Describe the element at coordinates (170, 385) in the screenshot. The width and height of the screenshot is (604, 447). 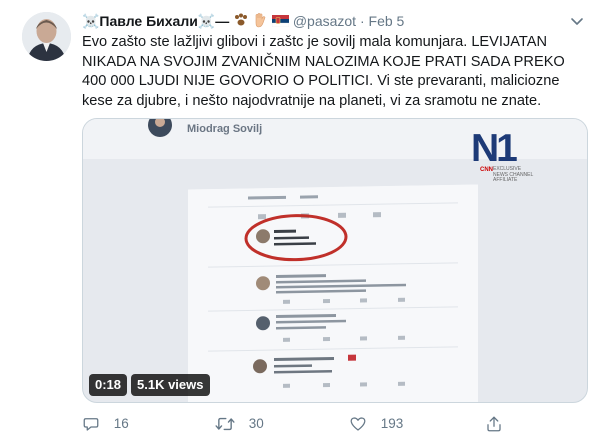
I see `video-views-badge: 5.1K views` at that location.